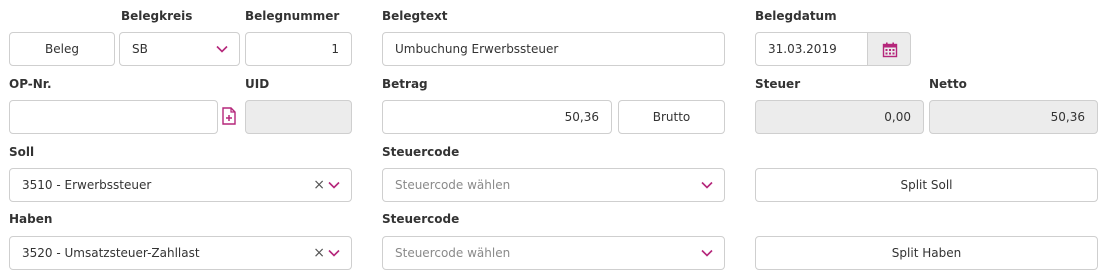 This screenshot has width=1107, height=277. Describe the element at coordinates (778, 84) in the screenshot. I see `steuer-label: Steuer` at that location.